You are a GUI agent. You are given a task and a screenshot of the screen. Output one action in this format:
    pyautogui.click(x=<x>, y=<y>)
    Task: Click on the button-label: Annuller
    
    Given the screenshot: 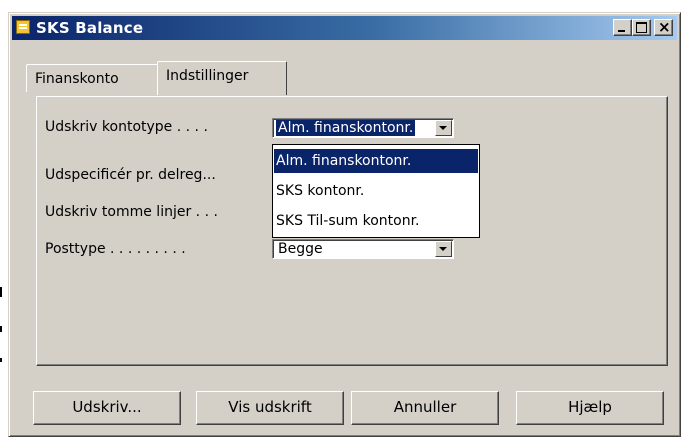 What is the action you would take?
    pyautogui.click(x=425, y=407)
    